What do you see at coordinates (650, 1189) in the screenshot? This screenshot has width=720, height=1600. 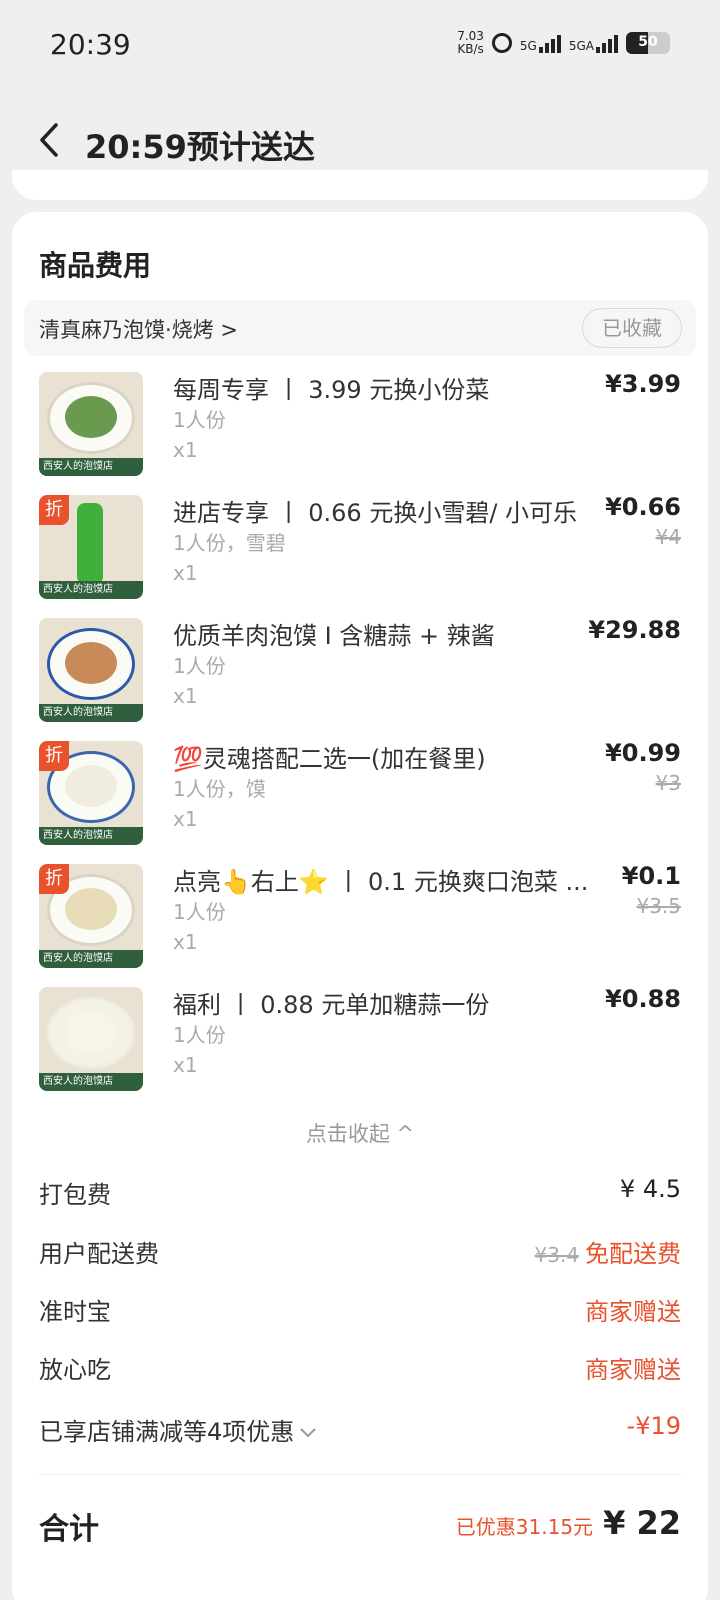 I see `fee-value: ¥ 4.5` at bounding box center [650, 1189].